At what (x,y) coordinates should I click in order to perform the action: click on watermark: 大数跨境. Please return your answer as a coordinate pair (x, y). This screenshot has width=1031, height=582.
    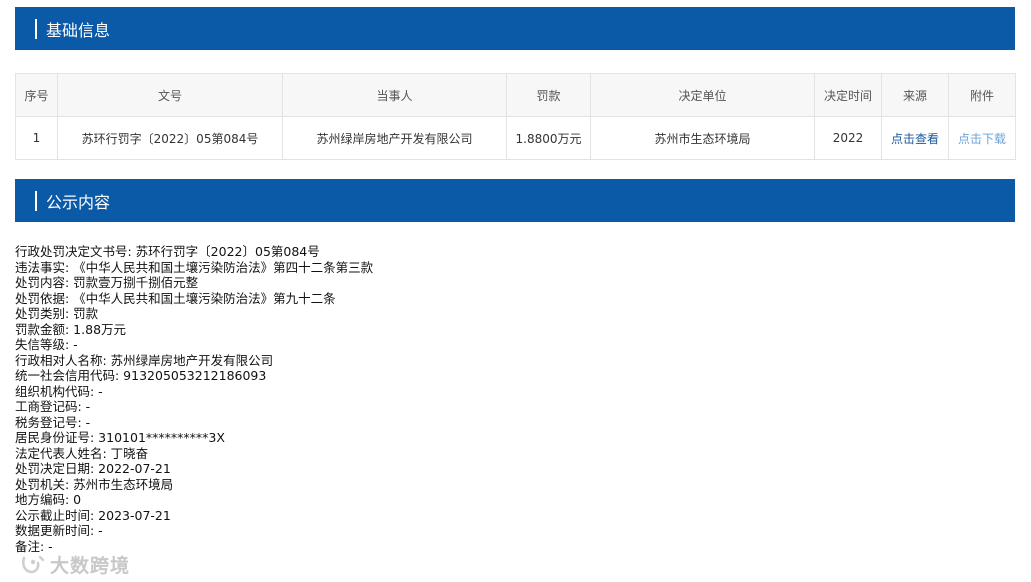
    Looking at the image, I should click on (75, 564).